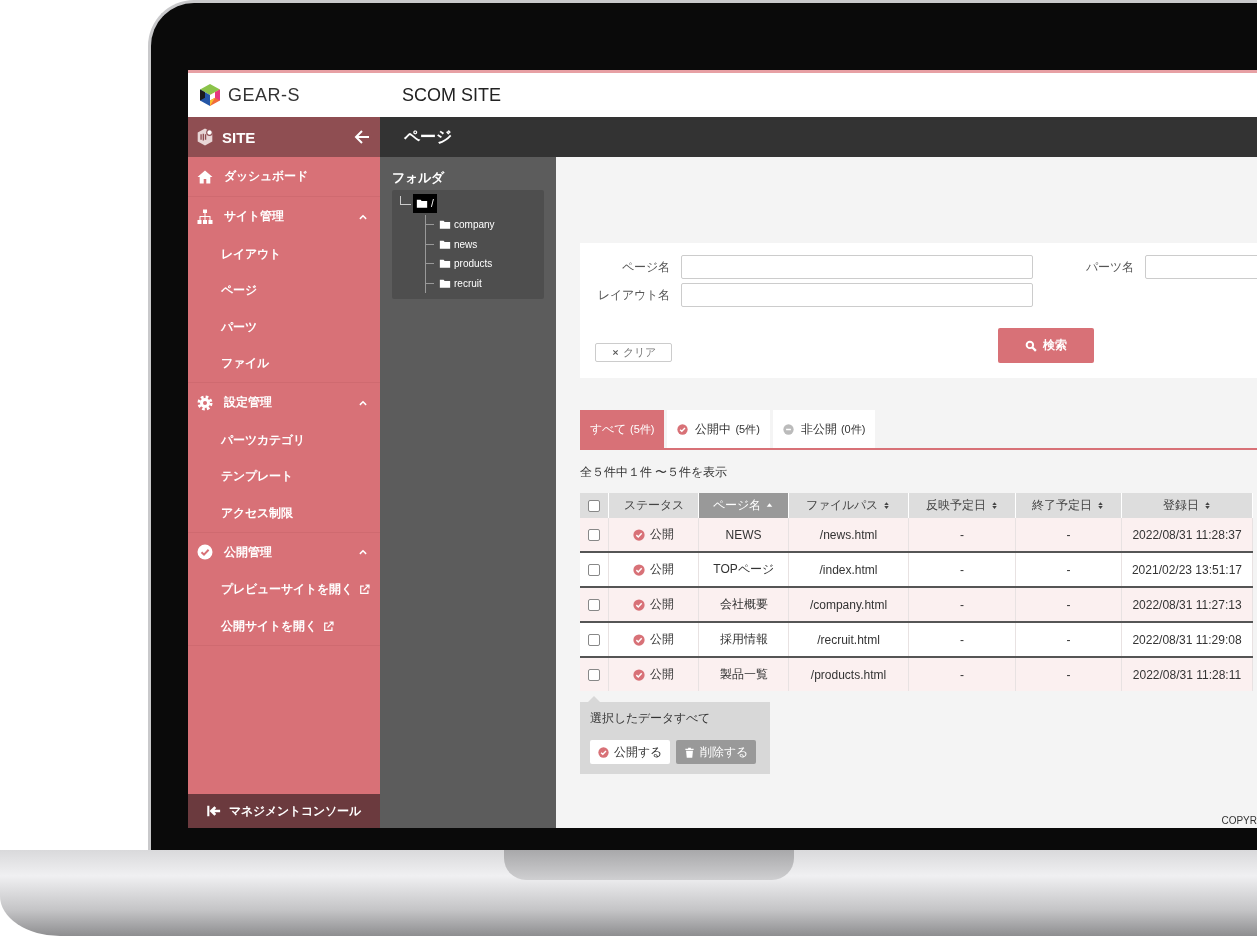  I want to click on table-cell: 2022/08/31 11:28:11, so click(1187, 674).